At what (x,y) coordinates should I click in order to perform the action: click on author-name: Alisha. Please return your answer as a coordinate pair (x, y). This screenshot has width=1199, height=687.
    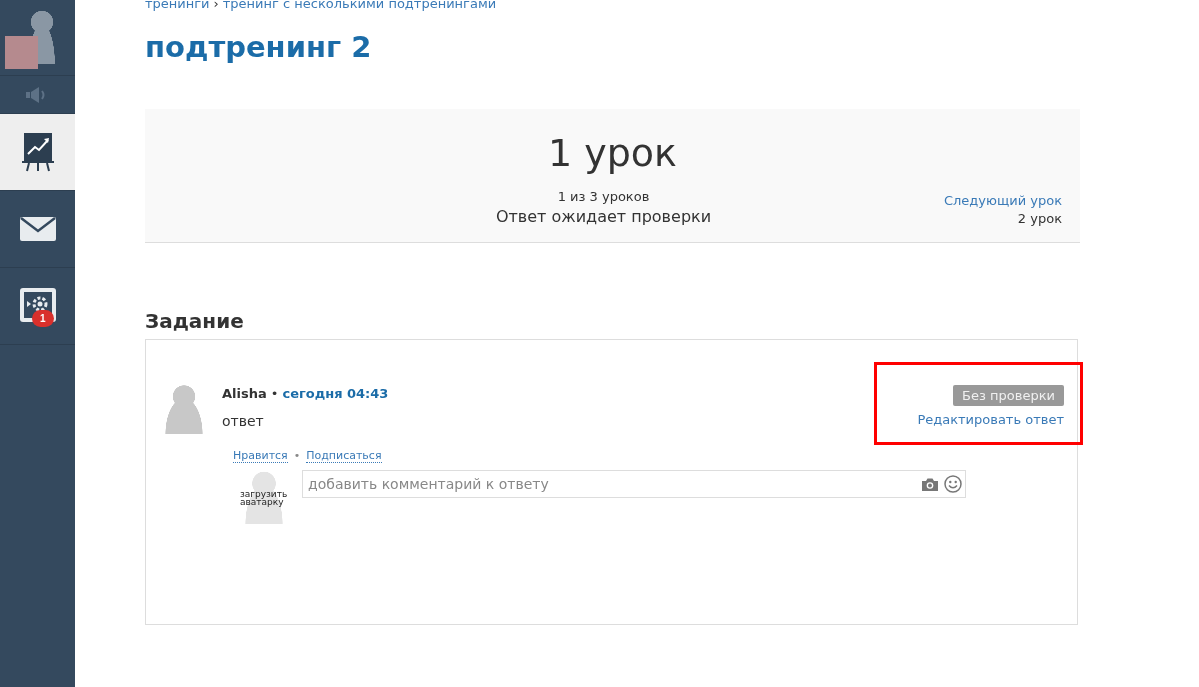
    Looking at the image, I should click on (244, 393).